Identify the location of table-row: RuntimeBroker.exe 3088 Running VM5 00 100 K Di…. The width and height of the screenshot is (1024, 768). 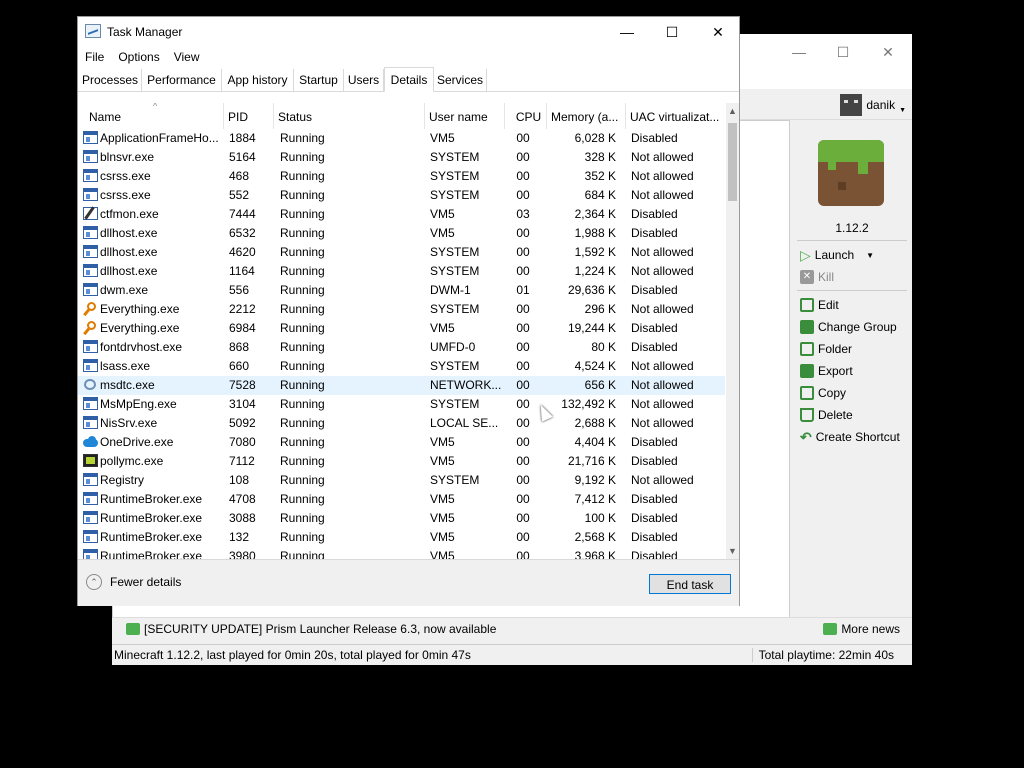
(401, 518).